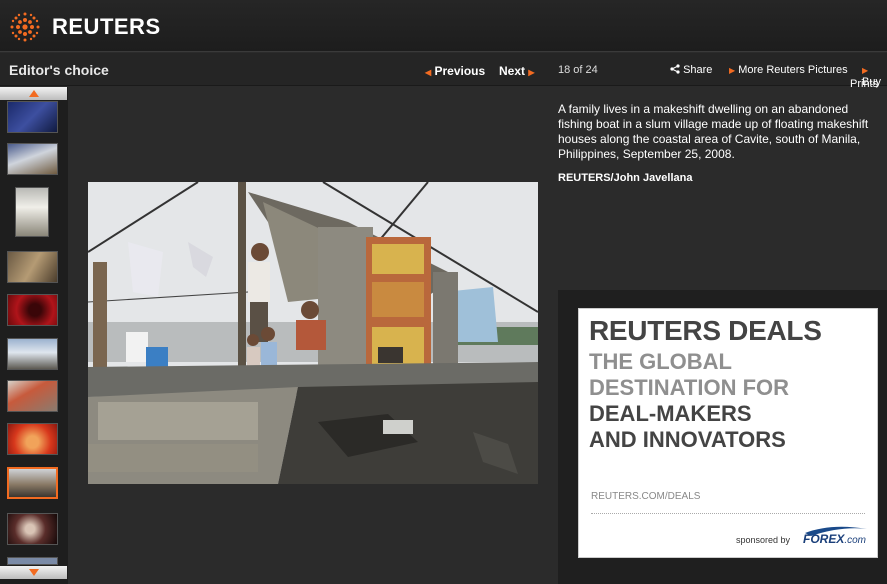  Describe the element at coordinates (660, 361) in the screenshot. I see `ad-line-1: THE GLOBAL` at that location.